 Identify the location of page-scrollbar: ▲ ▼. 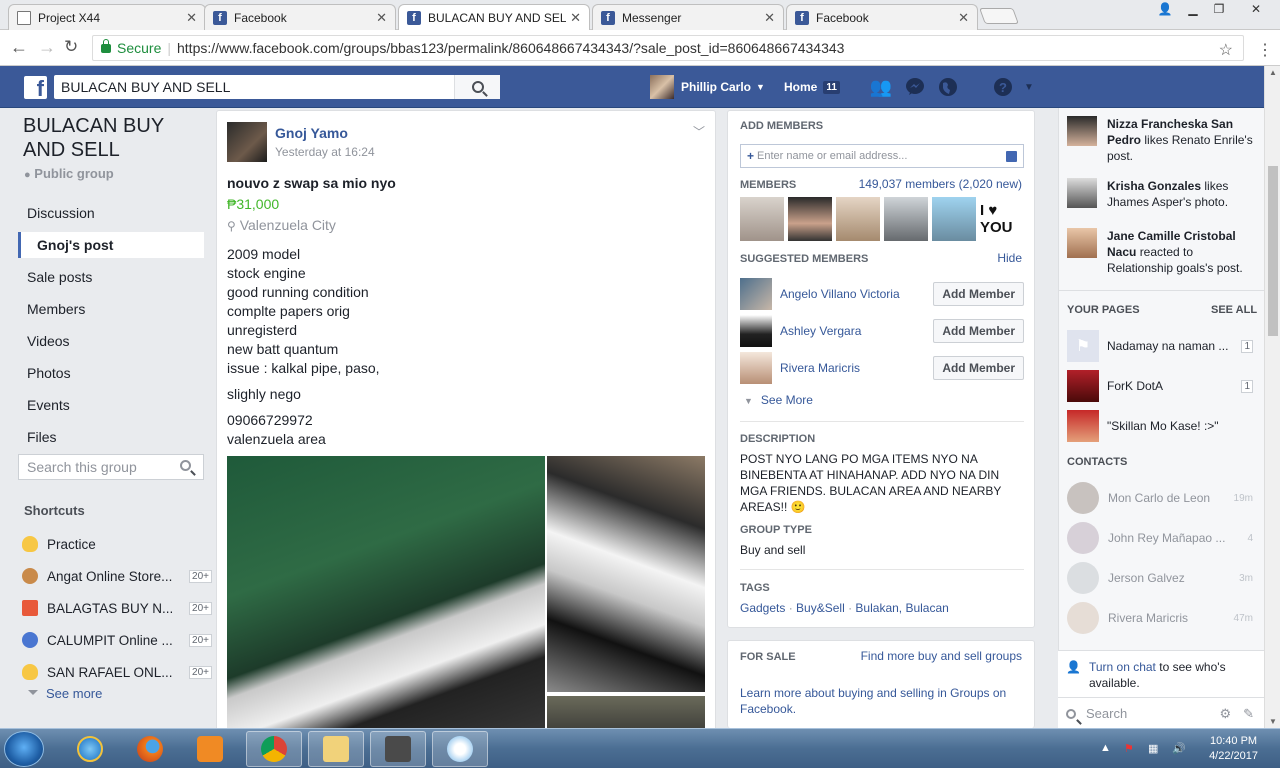
(1272, 397).